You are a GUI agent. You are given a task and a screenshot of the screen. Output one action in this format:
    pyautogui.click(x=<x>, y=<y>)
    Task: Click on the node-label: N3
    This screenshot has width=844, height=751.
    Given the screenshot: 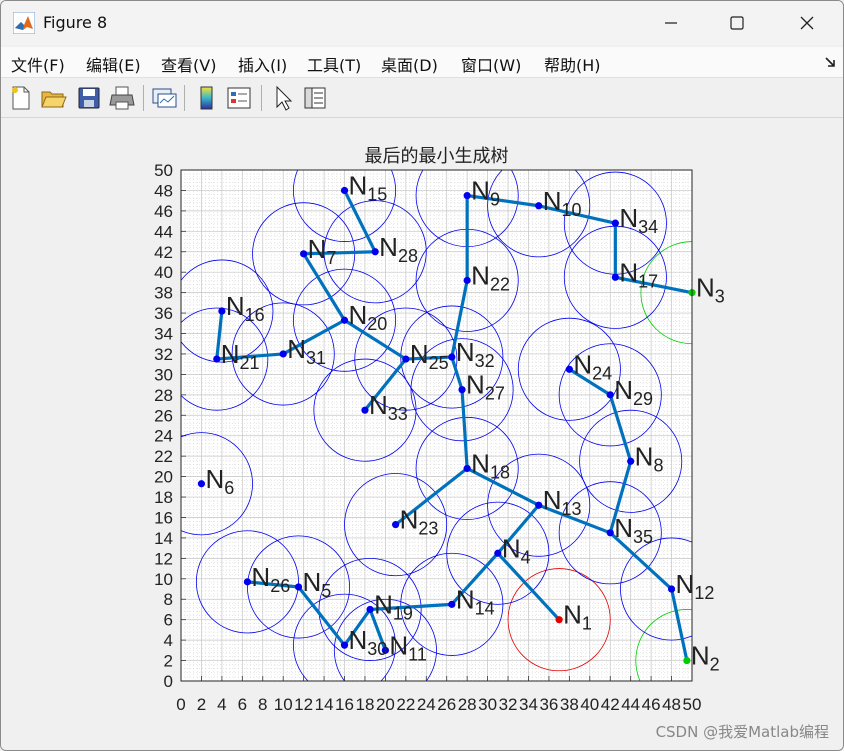 What is the action you would take?
    pyautogui.click(x=710, y=290)
    